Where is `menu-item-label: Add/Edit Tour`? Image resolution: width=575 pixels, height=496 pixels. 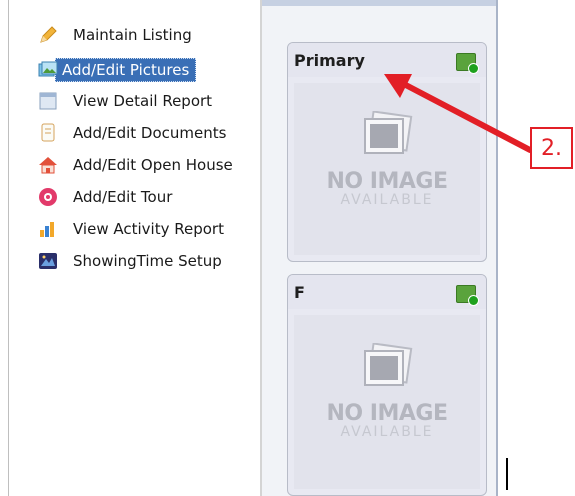 menu-item-label: Add/Edit Tour is located at coordinates (123, 197).